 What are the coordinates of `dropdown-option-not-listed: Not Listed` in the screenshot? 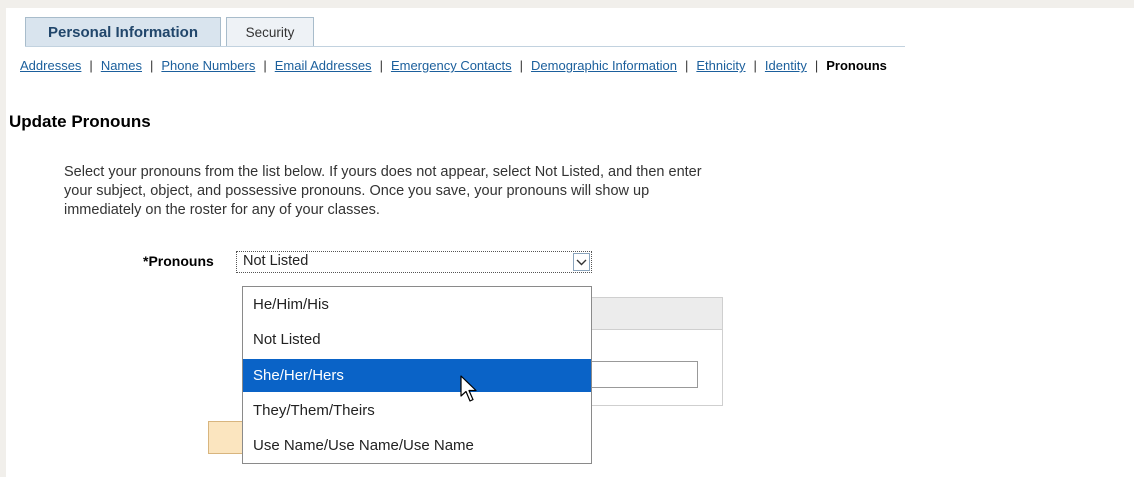 It's located at (417, 339).